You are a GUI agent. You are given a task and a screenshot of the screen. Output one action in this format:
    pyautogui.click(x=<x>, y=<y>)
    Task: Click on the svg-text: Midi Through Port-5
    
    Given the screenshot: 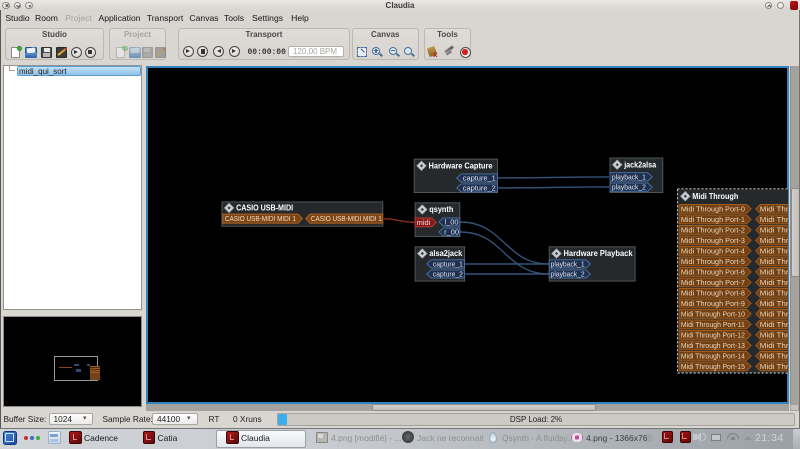 What is the action you would take?
    pyautogui.click(x=712, y=260)
    